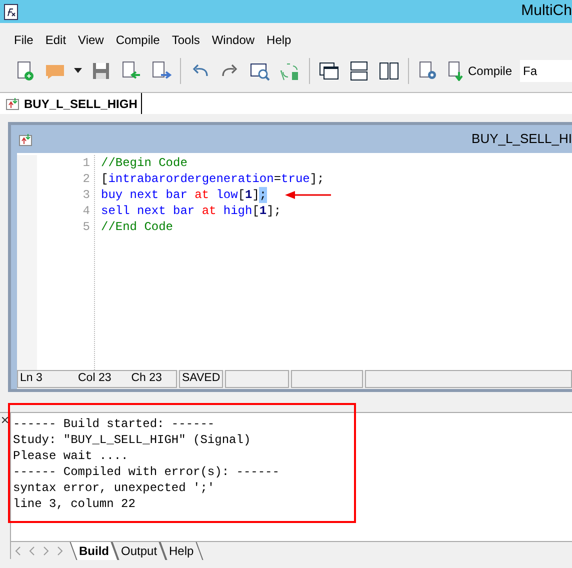 This screenshot has height=568, width=572. I want to click on line-number: 3, so click(86, 195).